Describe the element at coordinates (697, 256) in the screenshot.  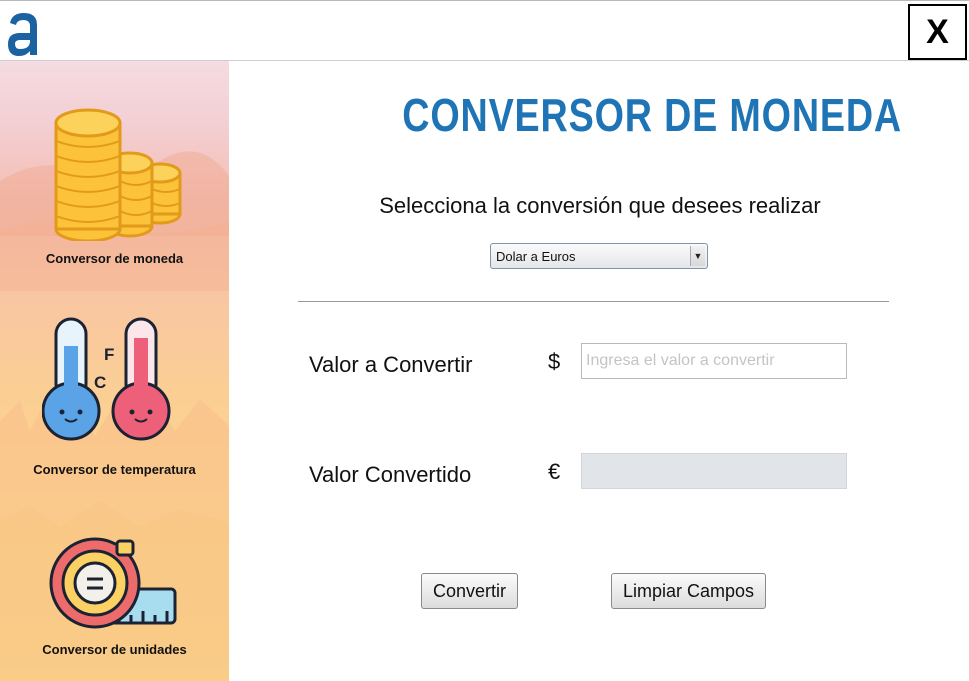
I see `chevron-down-icon: ▼` at that location.